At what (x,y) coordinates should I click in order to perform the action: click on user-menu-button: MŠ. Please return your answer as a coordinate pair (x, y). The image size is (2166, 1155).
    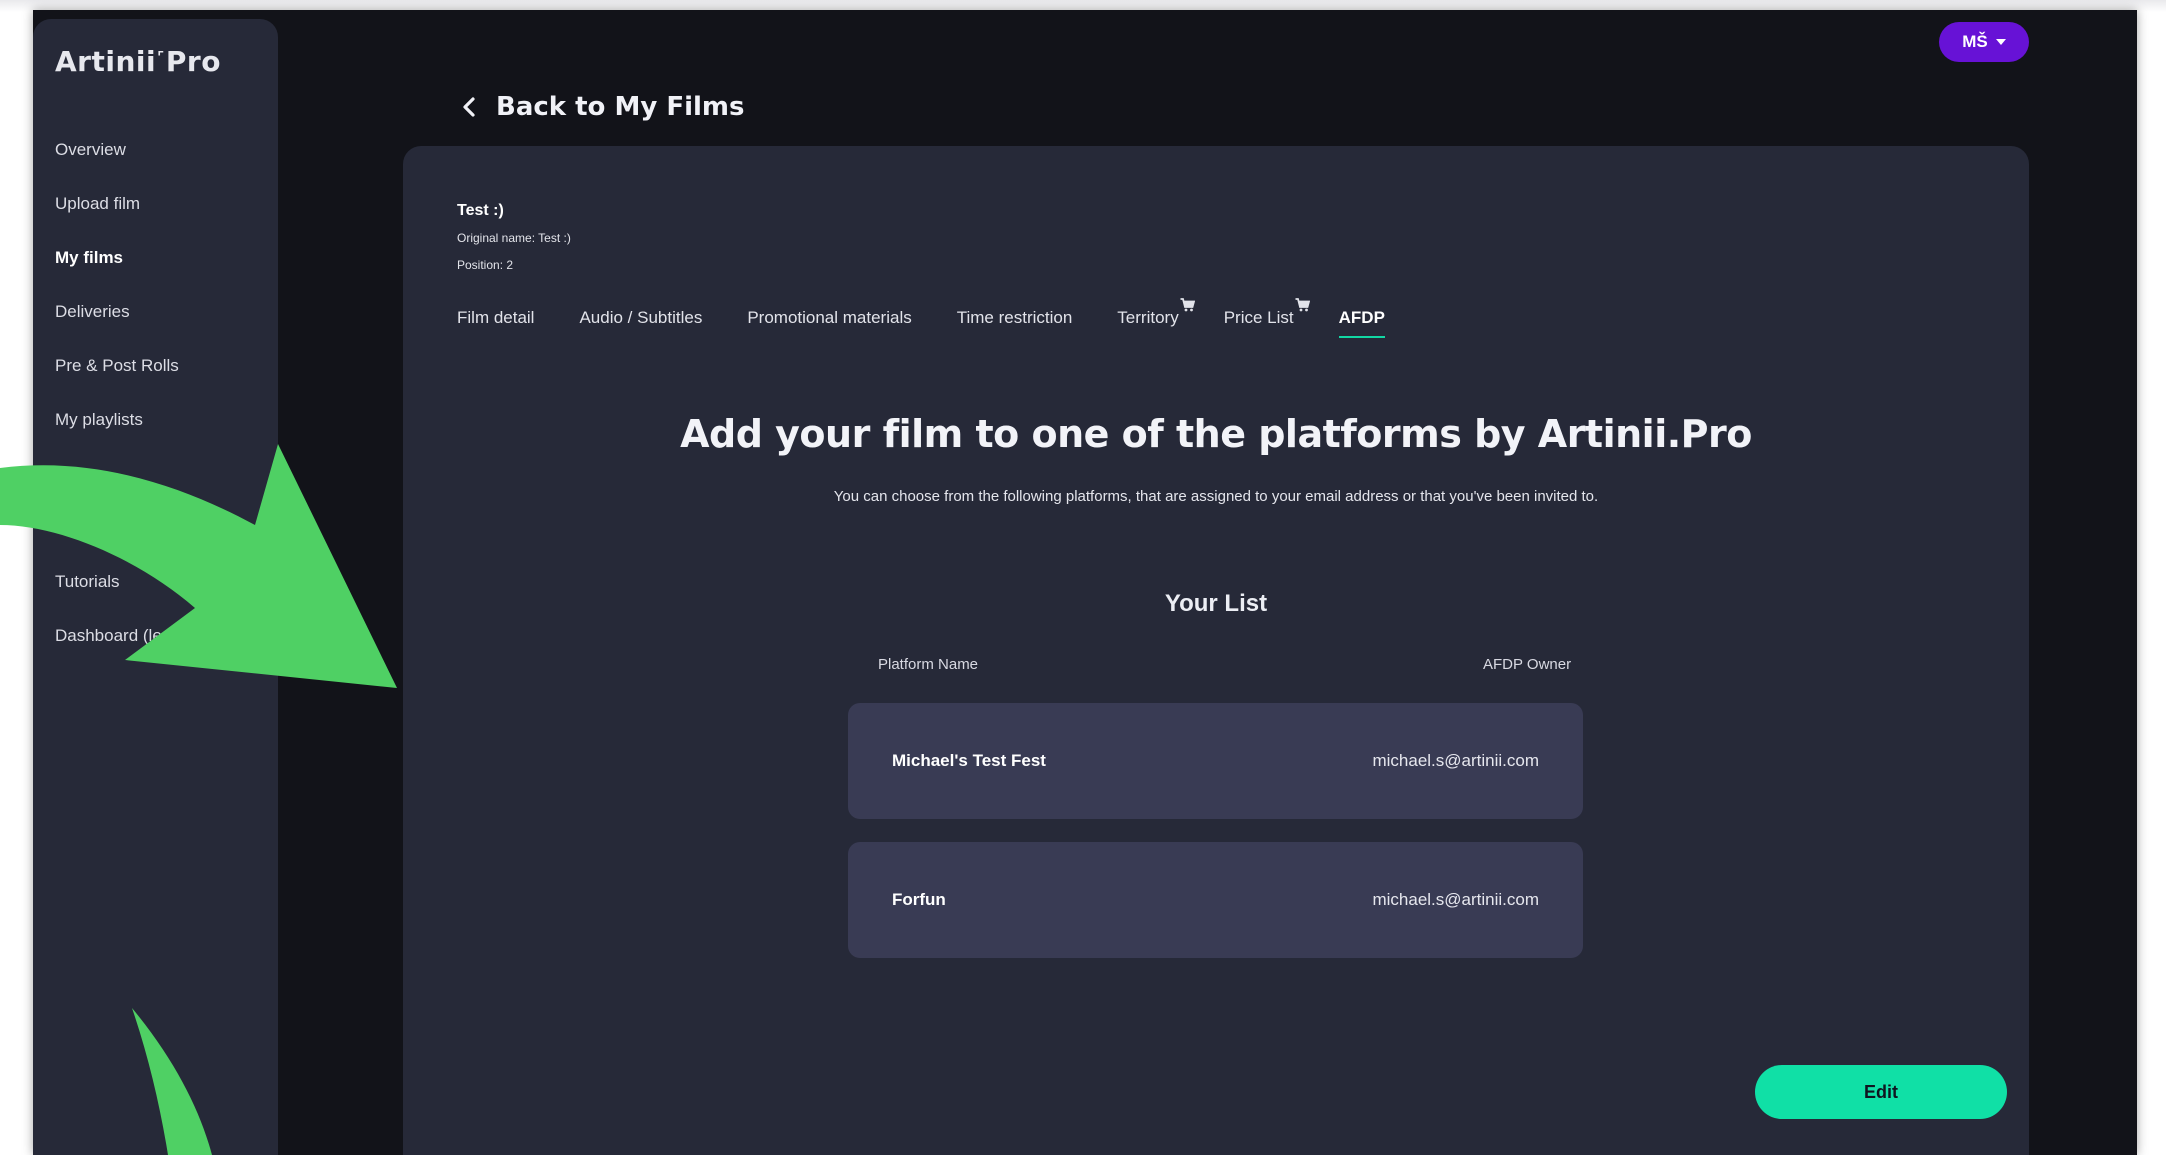
    Looking at the image, I should click on (1984, 42).